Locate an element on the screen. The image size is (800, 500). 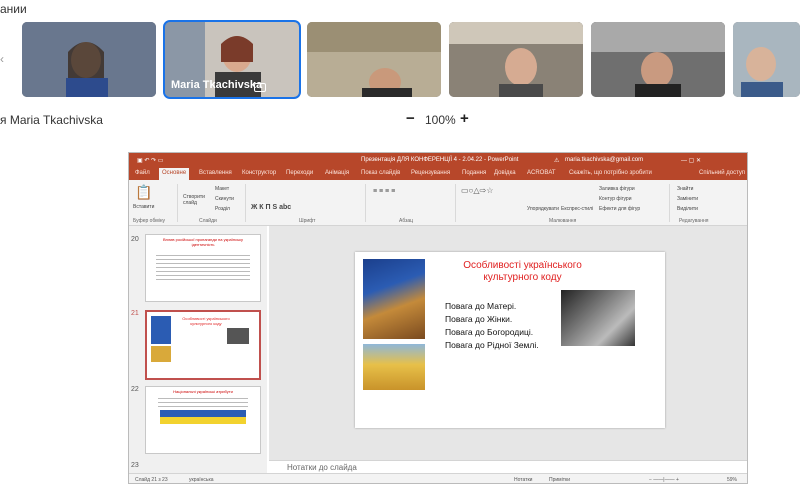
paste-button: Вставити is located at coordinates (143, 207).